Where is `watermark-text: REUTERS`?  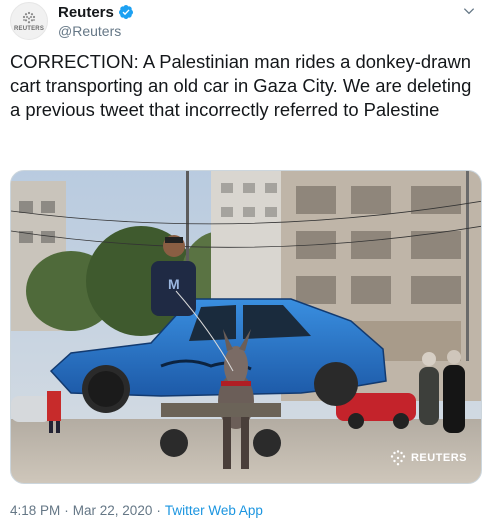 watermark-text: REUTERS is located at coordinates (438, 458).